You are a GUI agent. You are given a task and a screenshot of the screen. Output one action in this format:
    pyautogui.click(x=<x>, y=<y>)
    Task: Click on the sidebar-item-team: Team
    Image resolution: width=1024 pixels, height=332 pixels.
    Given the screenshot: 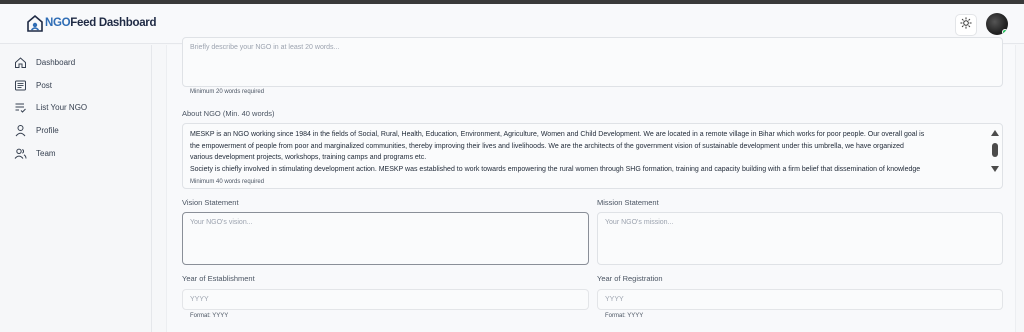 What is the action you would take?
    pyautogui.click(x=35, y=153)
    